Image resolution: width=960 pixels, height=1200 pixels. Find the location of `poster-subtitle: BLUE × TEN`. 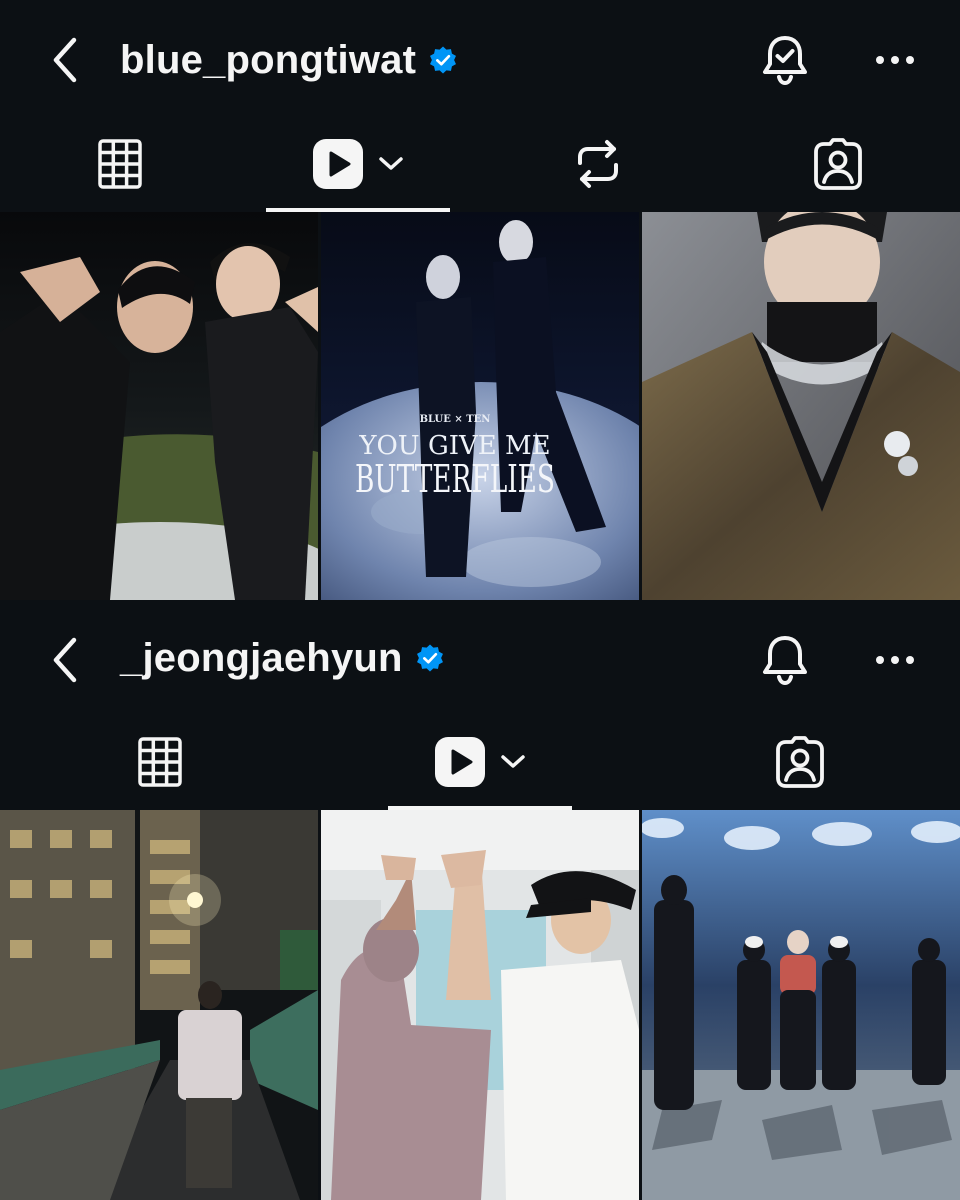

poster-subtitle: BLUE × TEN is located at coordinates (455, 419).